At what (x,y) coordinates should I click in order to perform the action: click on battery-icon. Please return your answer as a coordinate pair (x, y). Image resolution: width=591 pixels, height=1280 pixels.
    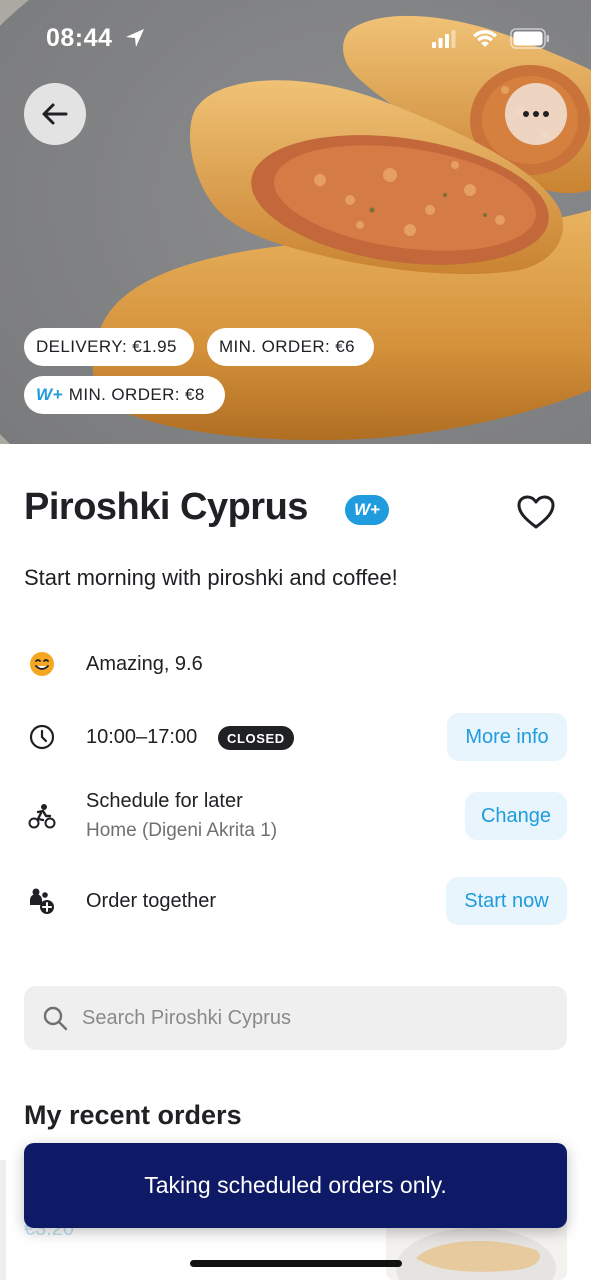
    Looking at the image, I should click on (529, 38).